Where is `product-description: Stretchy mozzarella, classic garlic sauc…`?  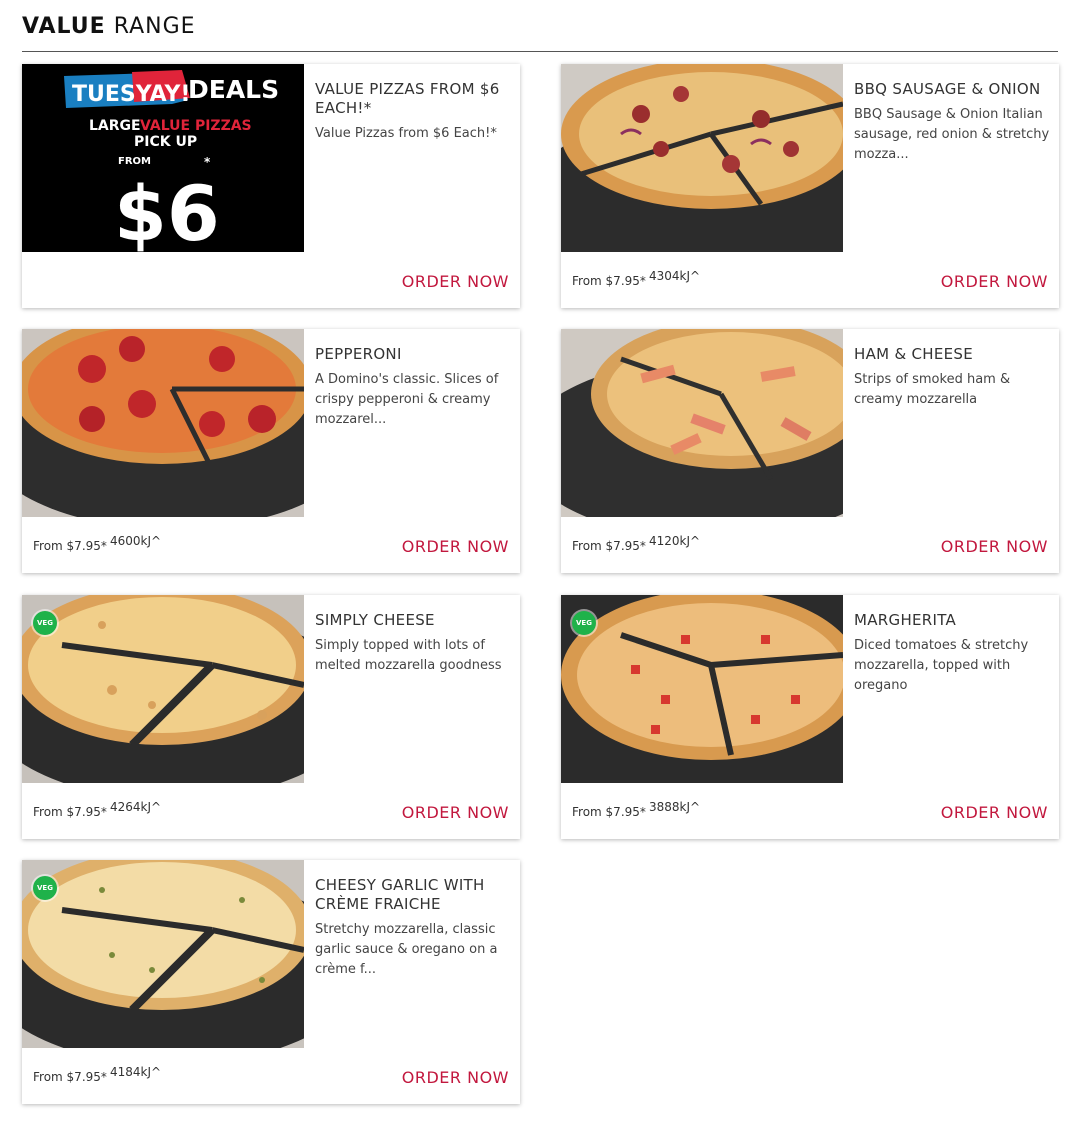
product-description: Stretchy mozzarella, classic garlic sauc… is located at coordinates (406, 949).